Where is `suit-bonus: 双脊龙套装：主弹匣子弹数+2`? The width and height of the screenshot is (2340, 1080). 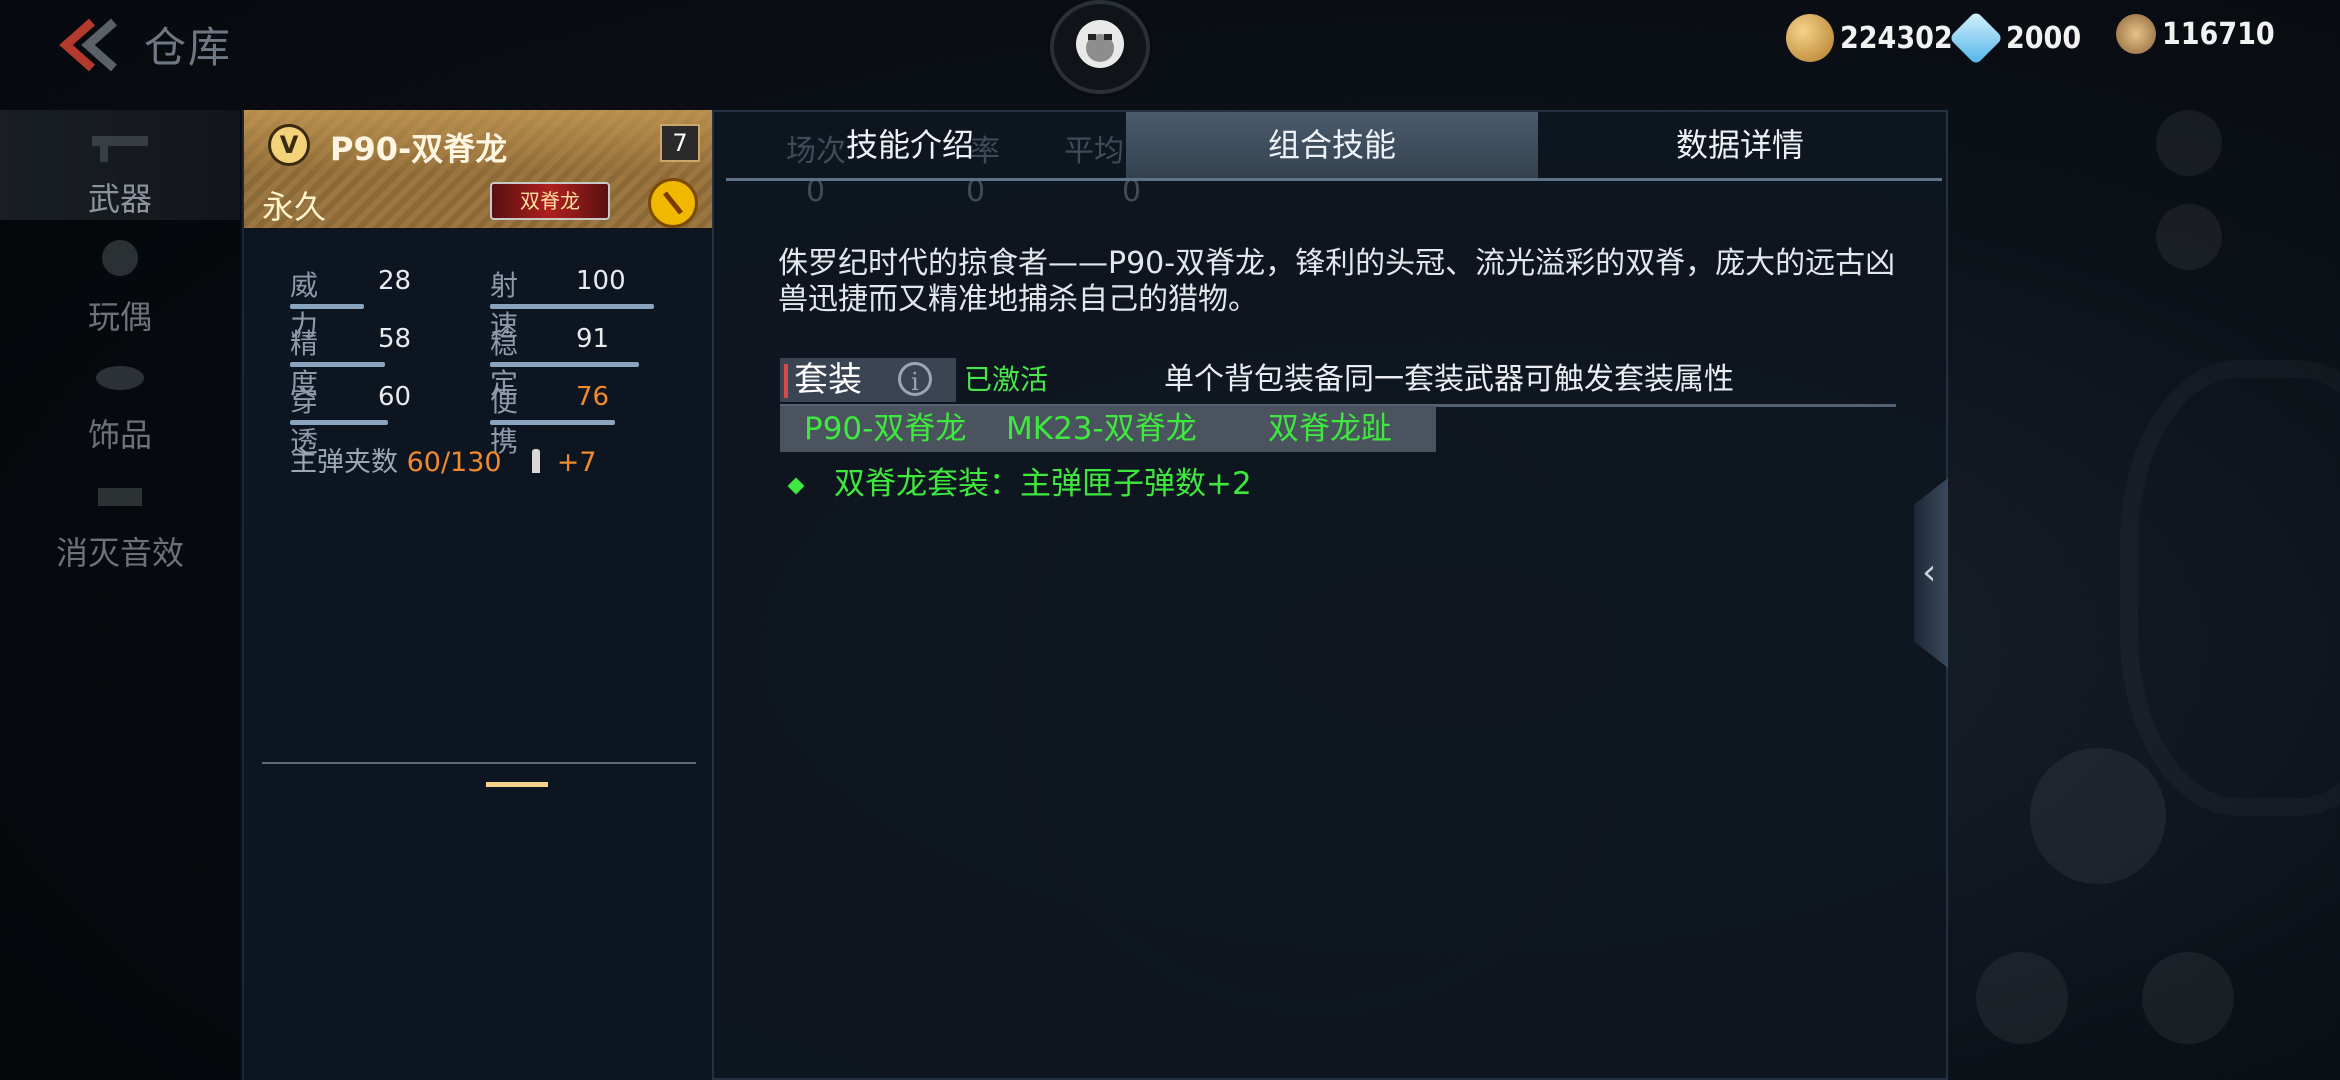
suit-bonus: 双脊龙套装：主弹匣子弹数+2 is located at coordinates (1019, 484).